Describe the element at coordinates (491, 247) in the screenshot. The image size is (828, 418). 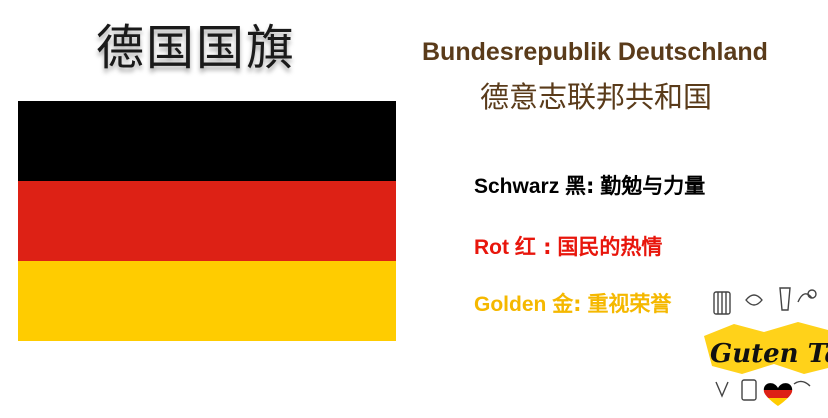
I see `meaning-label: Rot` at that location.